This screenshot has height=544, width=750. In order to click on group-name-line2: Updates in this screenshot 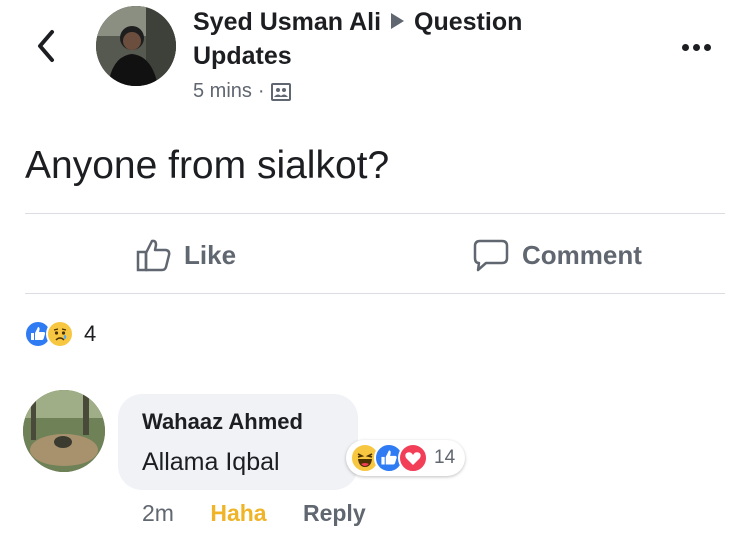, I will do `click(242, 56)`.